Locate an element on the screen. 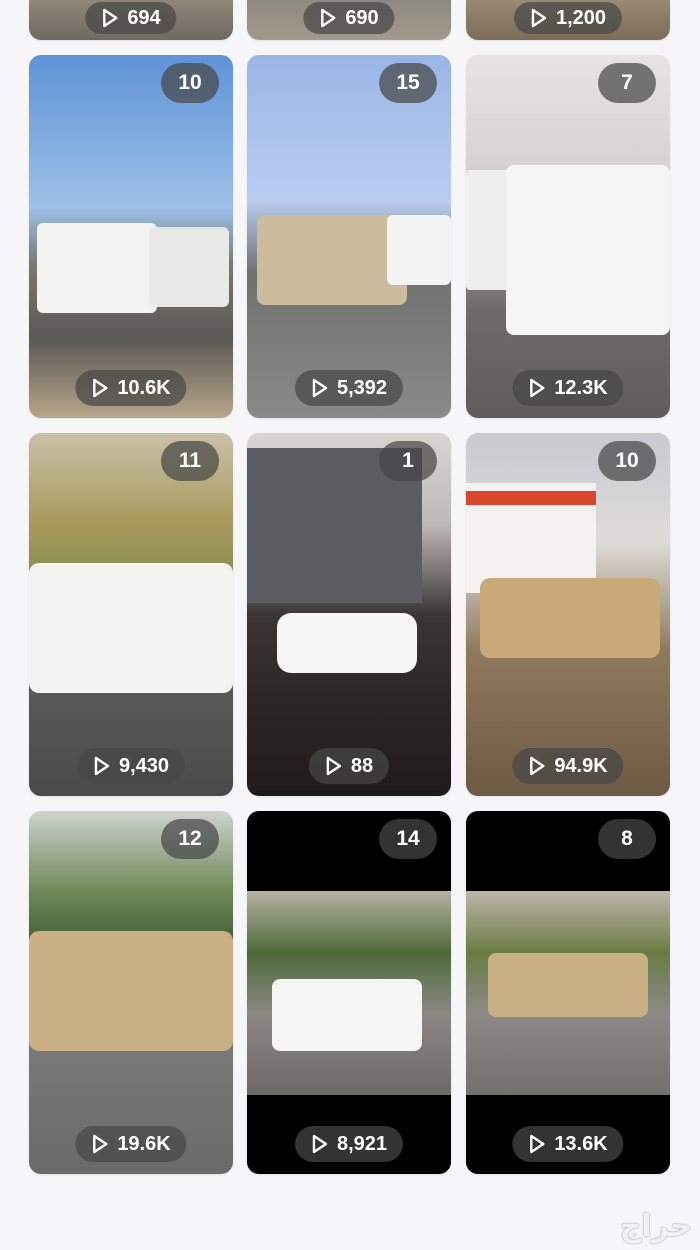  clip-count-badge: 1 is located at coordinates (408, 461).